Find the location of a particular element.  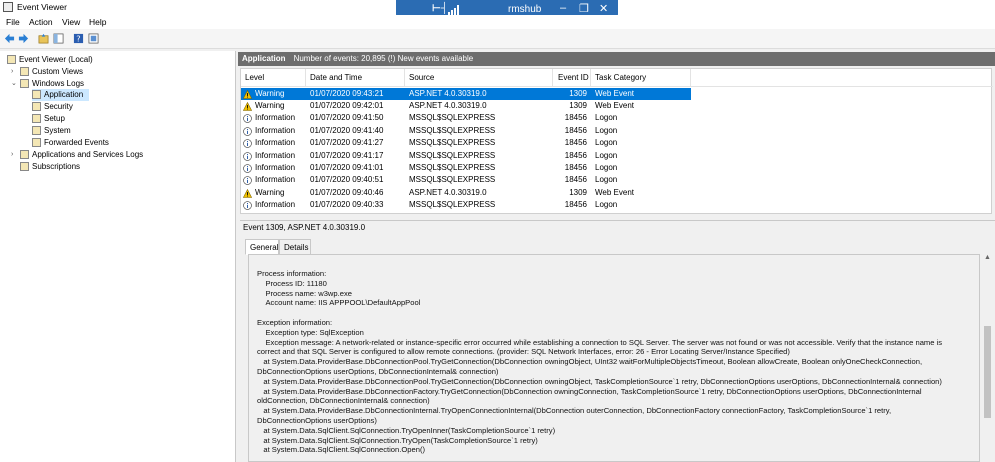

date-time-cell: 01/07/2020 09:42:01 is located at coordinates (347, 105).